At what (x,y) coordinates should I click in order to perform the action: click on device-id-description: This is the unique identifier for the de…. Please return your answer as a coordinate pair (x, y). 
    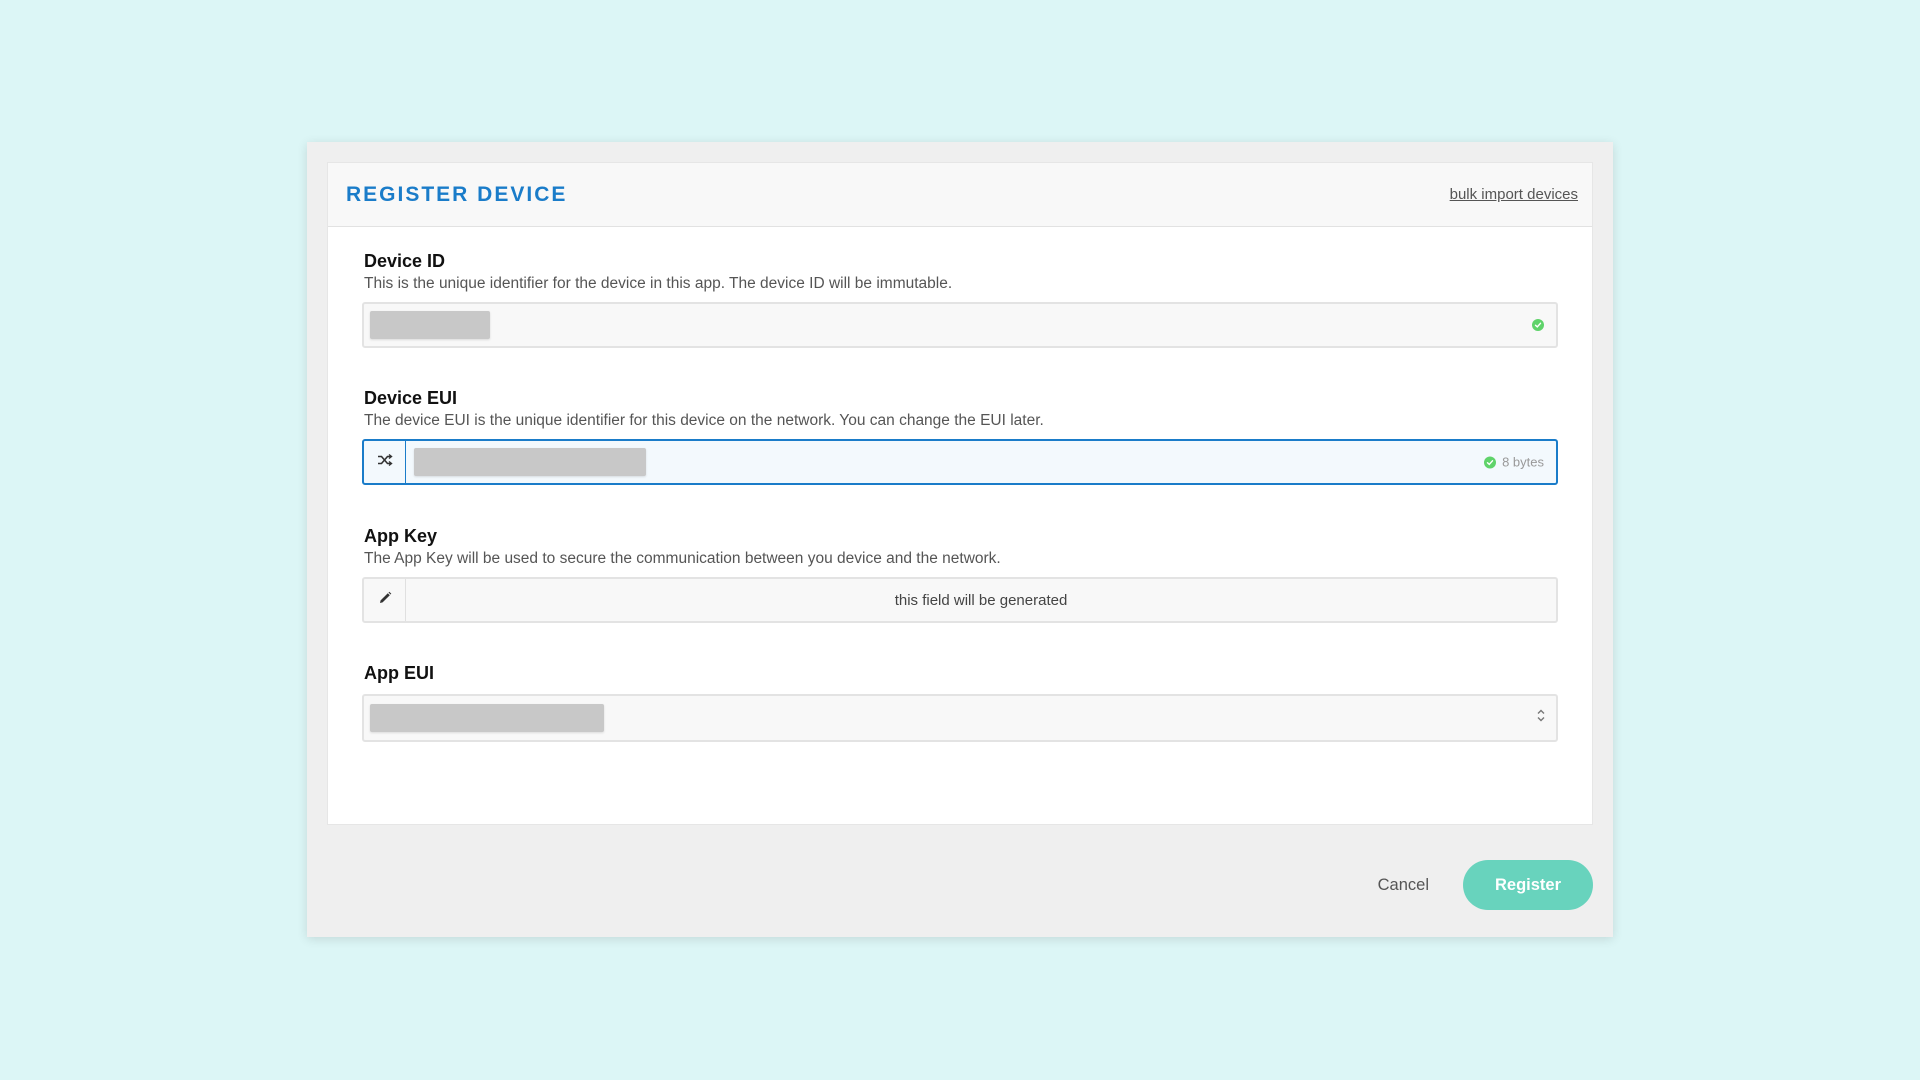
    Looking at the image, I should click on (658, 283).